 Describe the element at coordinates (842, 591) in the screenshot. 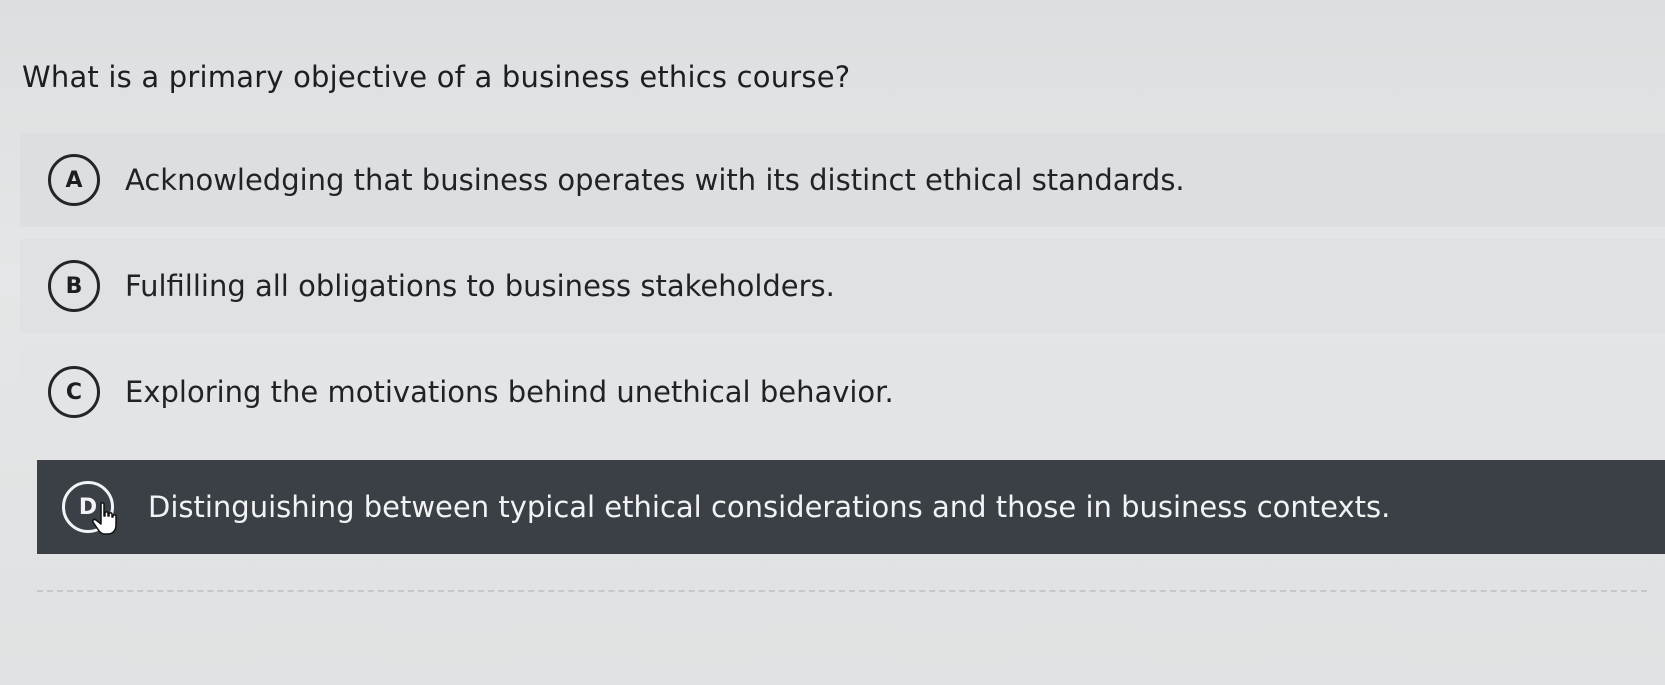

I see `divider` at that location.